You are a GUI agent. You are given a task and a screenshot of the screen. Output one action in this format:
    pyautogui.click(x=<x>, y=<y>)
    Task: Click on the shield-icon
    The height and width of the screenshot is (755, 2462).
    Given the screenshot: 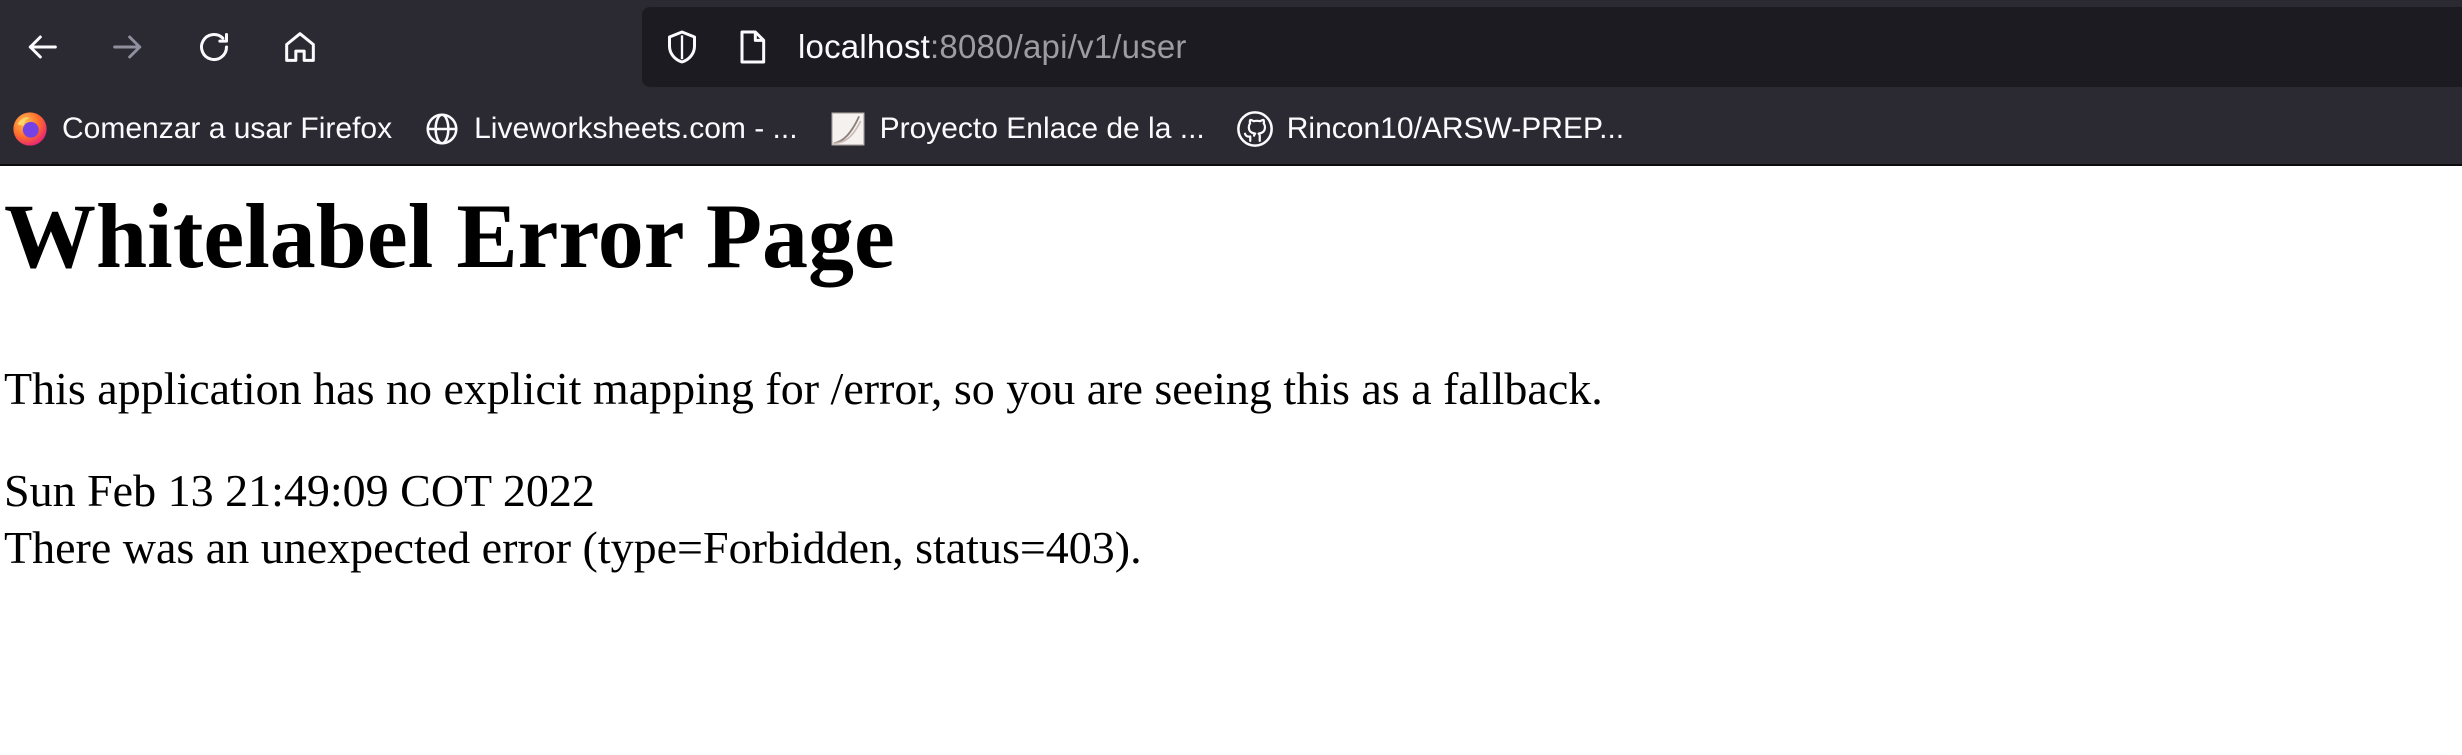 What is the action you would take?
    pyautogui.click(x=682, y=47)
    